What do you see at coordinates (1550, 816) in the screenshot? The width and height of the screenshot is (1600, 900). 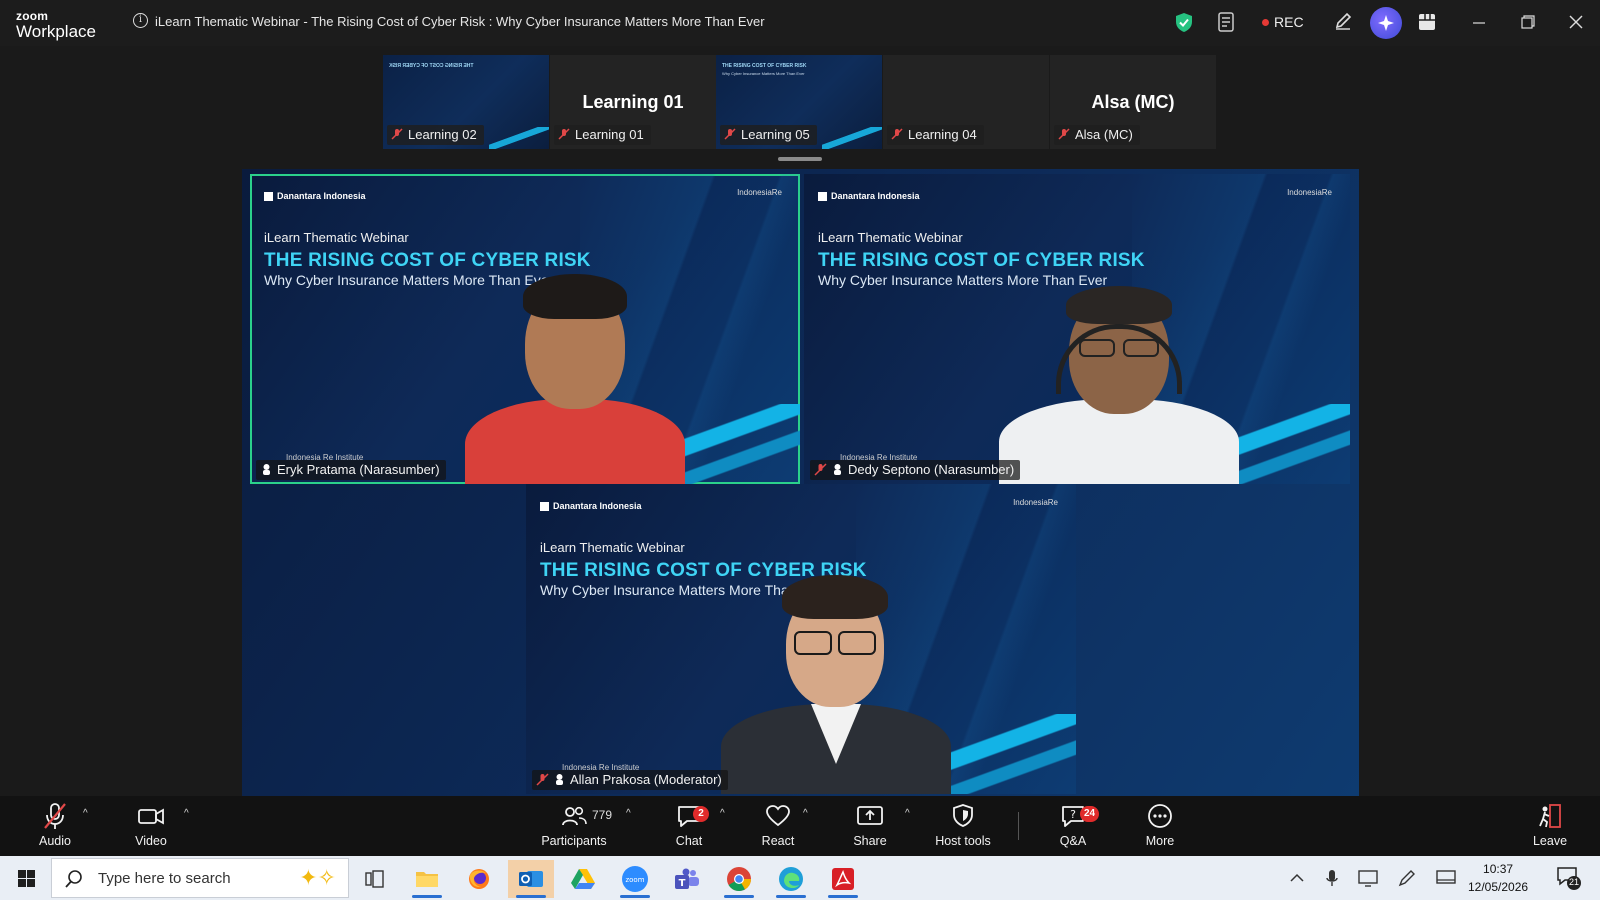 I see `leave-icon` at bounding box center [1550, 816].